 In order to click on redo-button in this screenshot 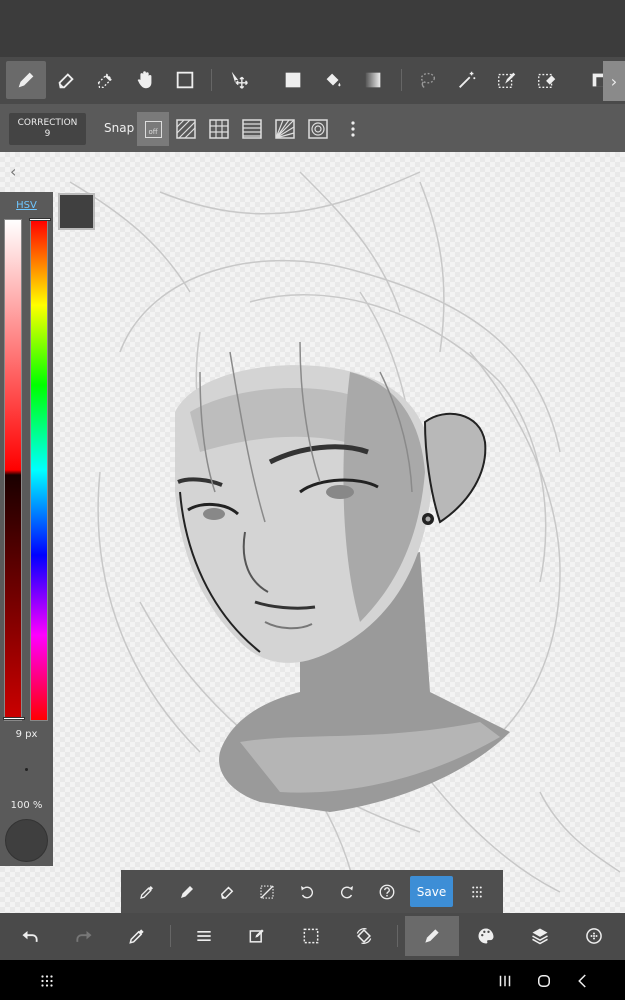, I will do `click(84, 936)`.